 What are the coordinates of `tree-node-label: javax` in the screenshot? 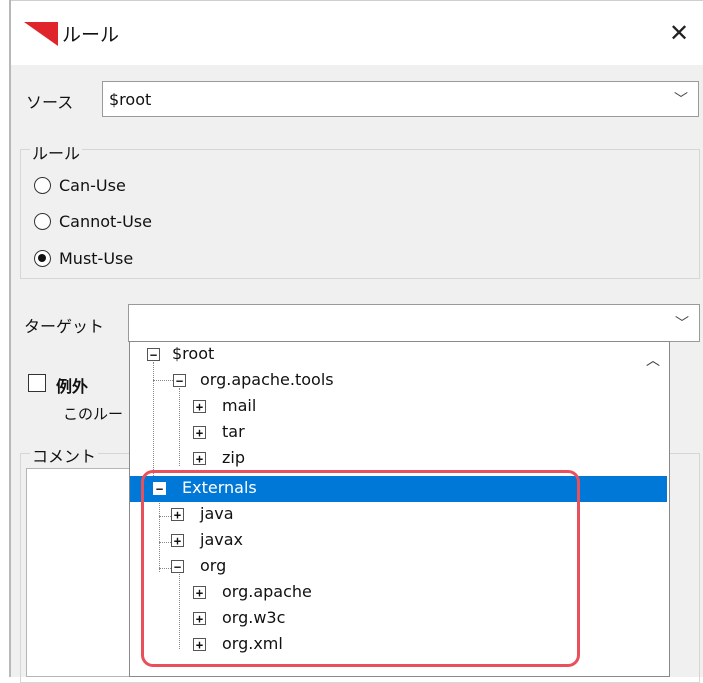 It's located at (221, 539).